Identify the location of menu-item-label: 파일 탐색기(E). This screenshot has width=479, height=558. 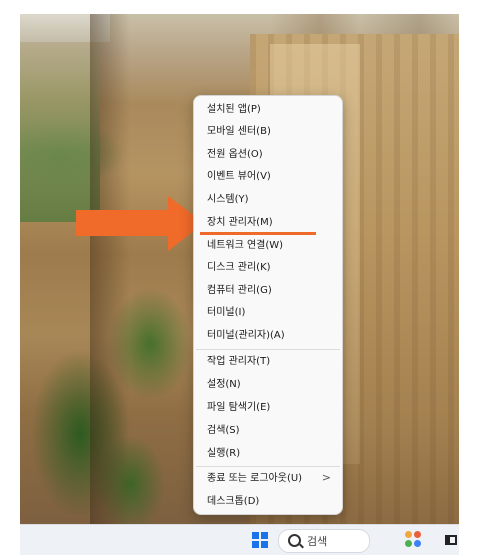
(239, 407).